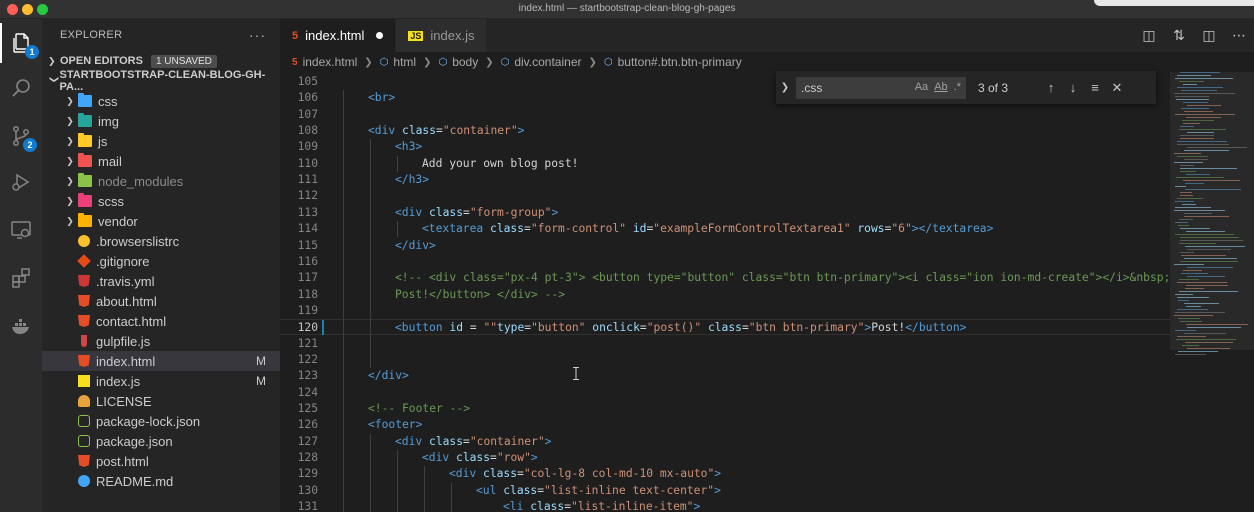  I want to click on file-item: gulpfile.js, so click(161, 341).